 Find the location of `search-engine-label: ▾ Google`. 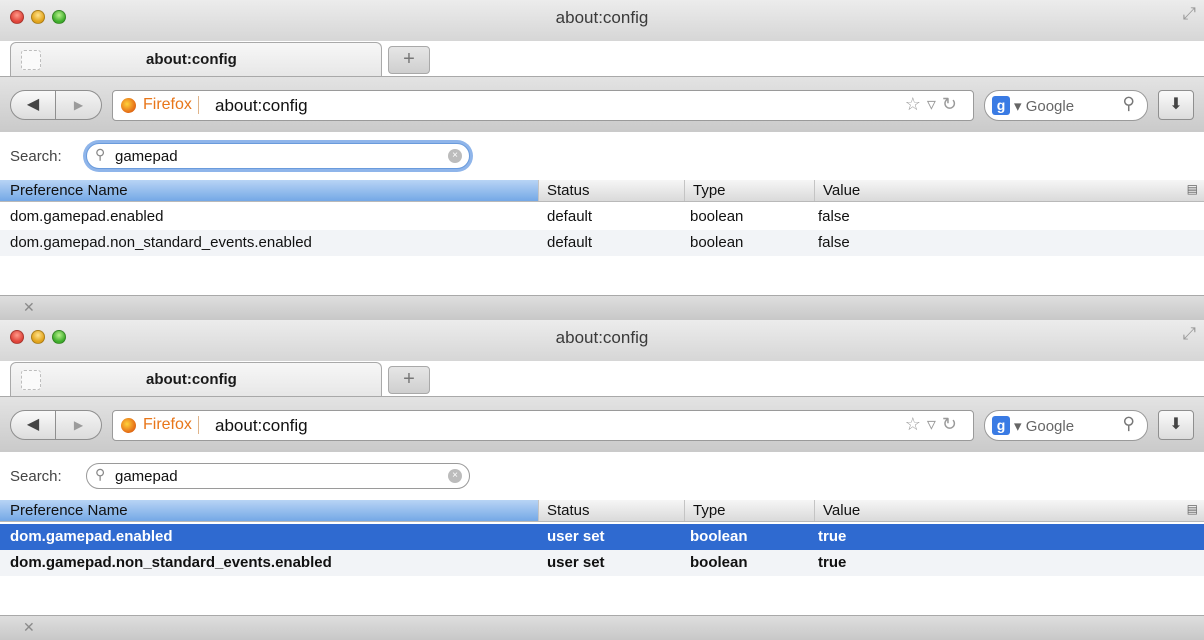

search-engine-label: ▾ Google is located at coordinates (1044, 426).